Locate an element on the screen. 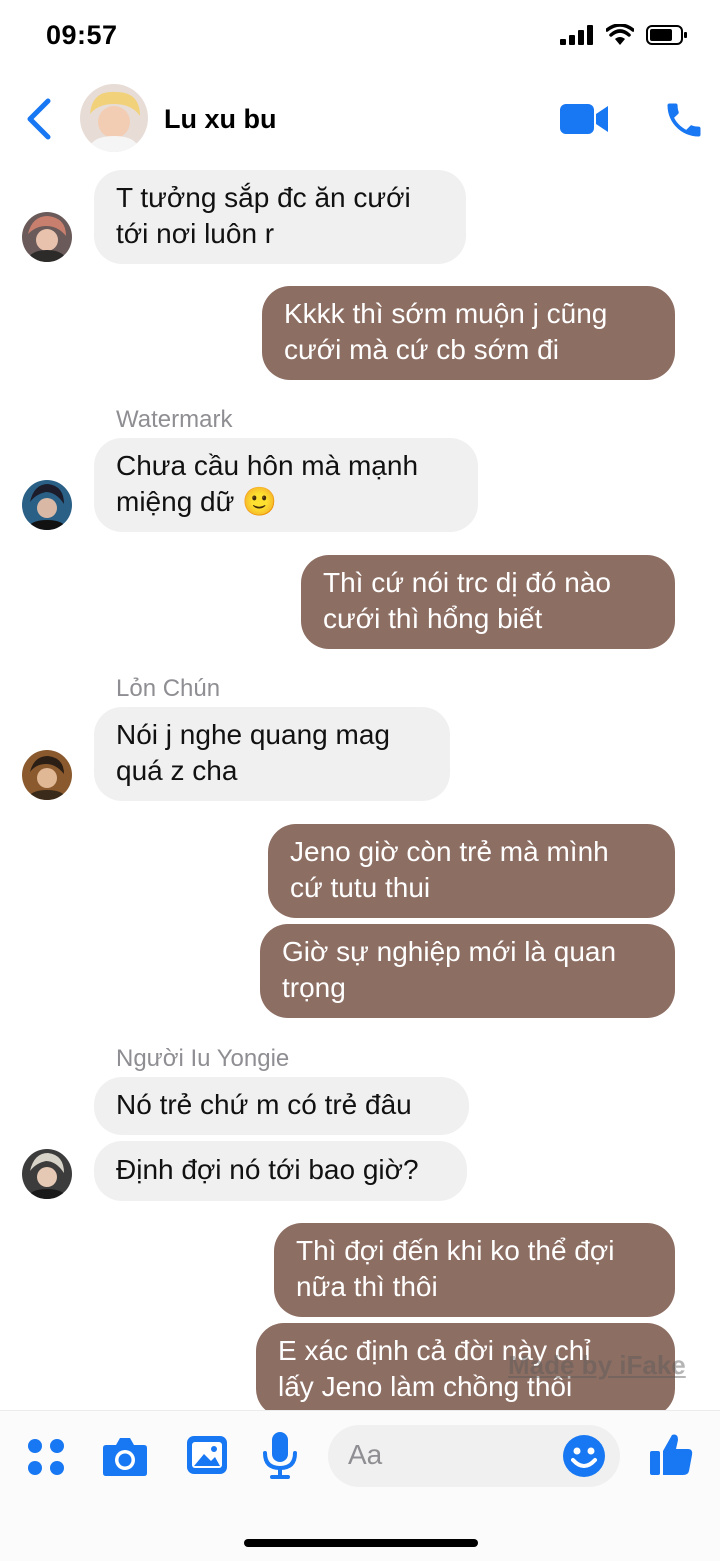 The width and height of the screenshot is (720, 1561). message-bubble-incoming: Nó trẻ chứ m có trẻ đâu is located at coordinates (281, 1106).